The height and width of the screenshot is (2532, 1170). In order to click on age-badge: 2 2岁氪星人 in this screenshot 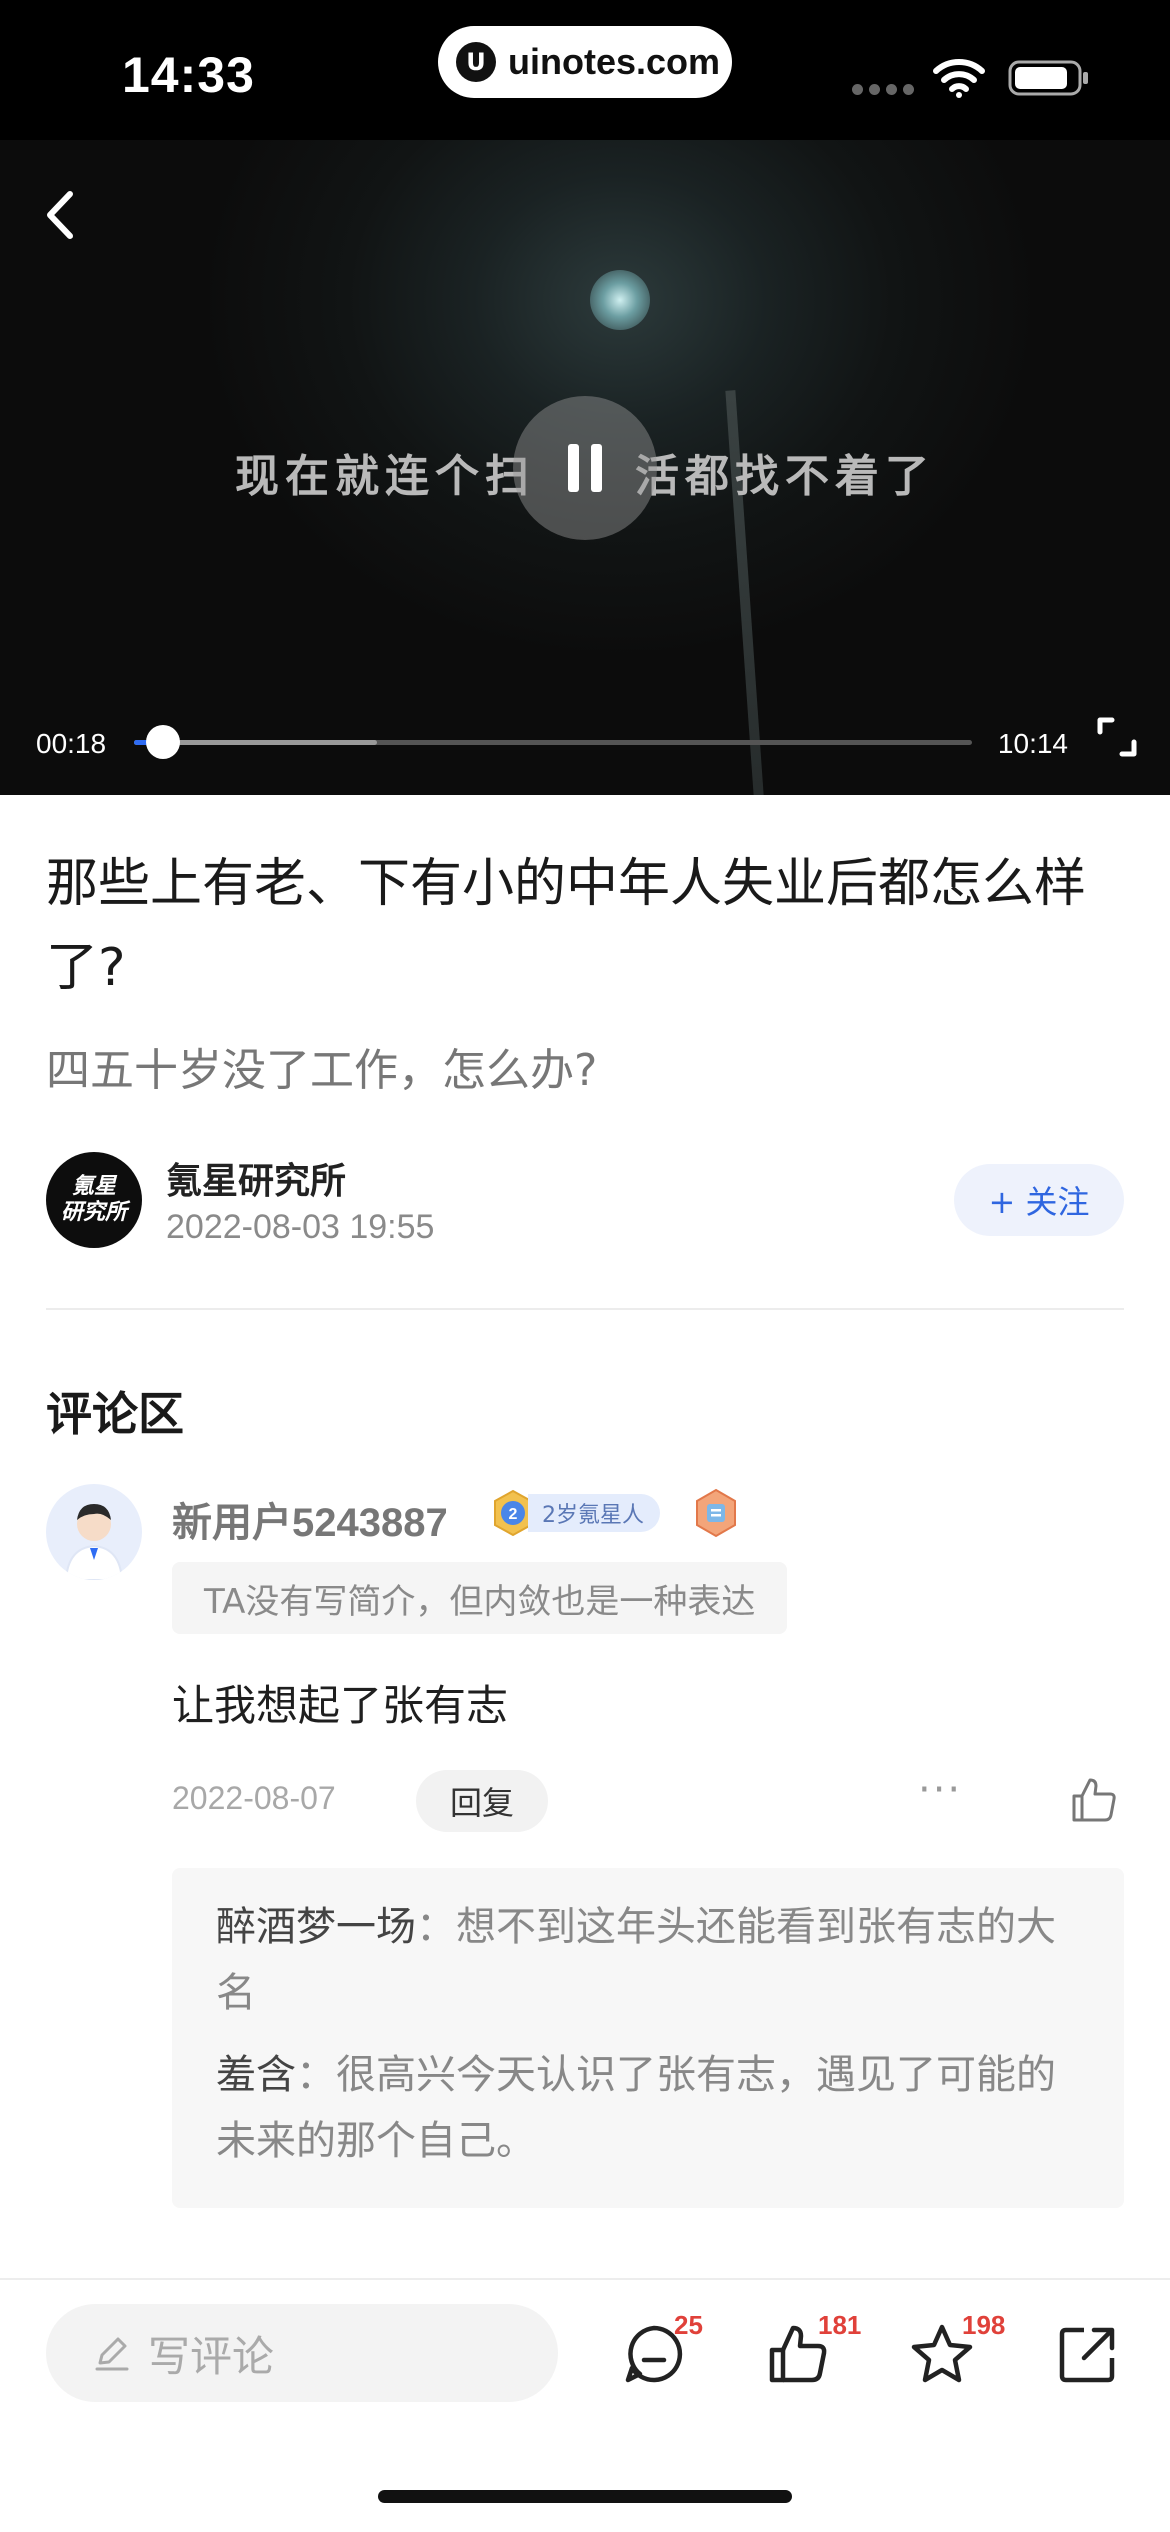, I will do `click(576, 1513)`.